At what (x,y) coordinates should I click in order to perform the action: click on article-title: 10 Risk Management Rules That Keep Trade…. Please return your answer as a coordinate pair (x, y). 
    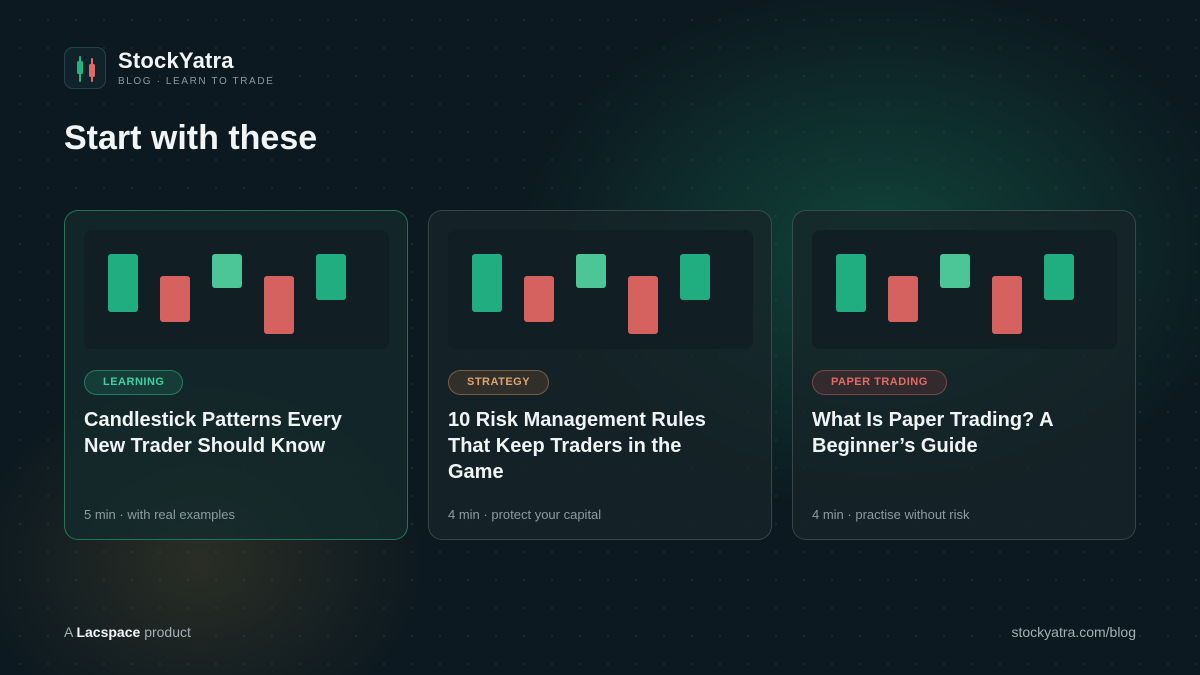
    Looking at the image, I should click on (593, 446).